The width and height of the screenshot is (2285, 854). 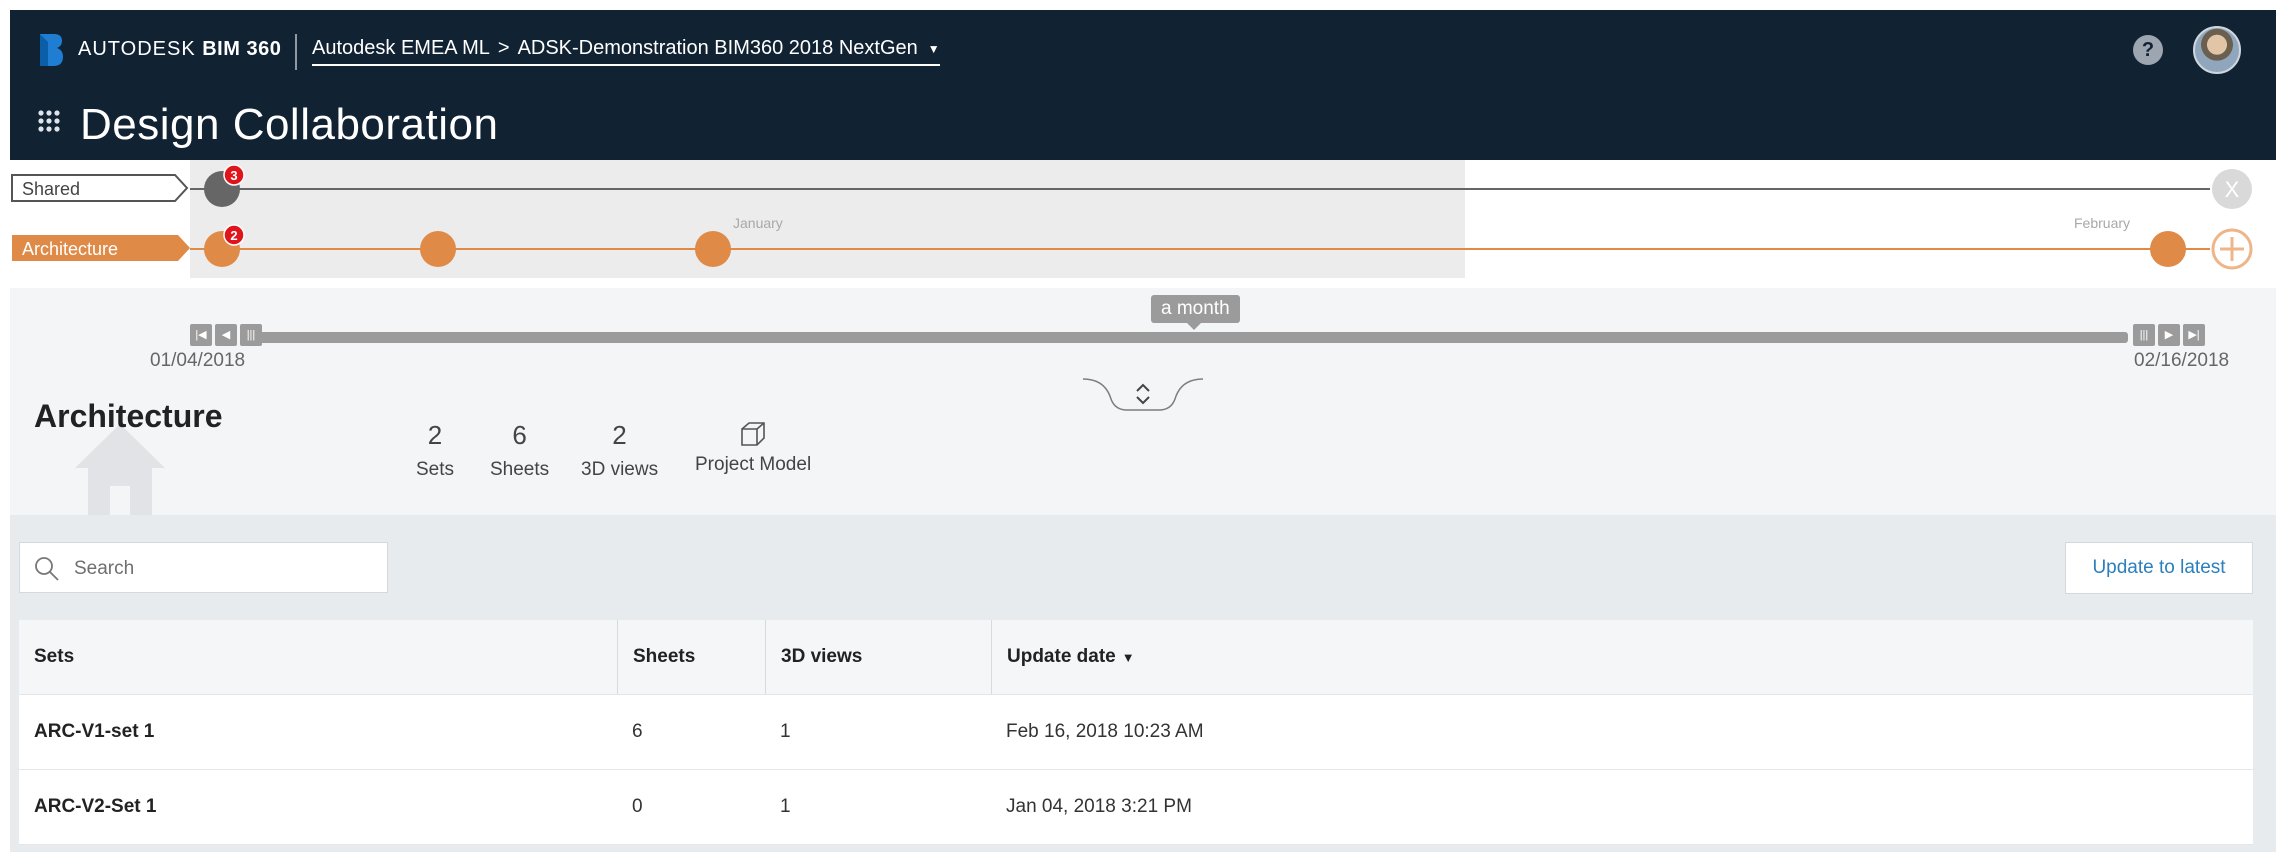 I want to click on cube-icon, so click(x=753, y=434).